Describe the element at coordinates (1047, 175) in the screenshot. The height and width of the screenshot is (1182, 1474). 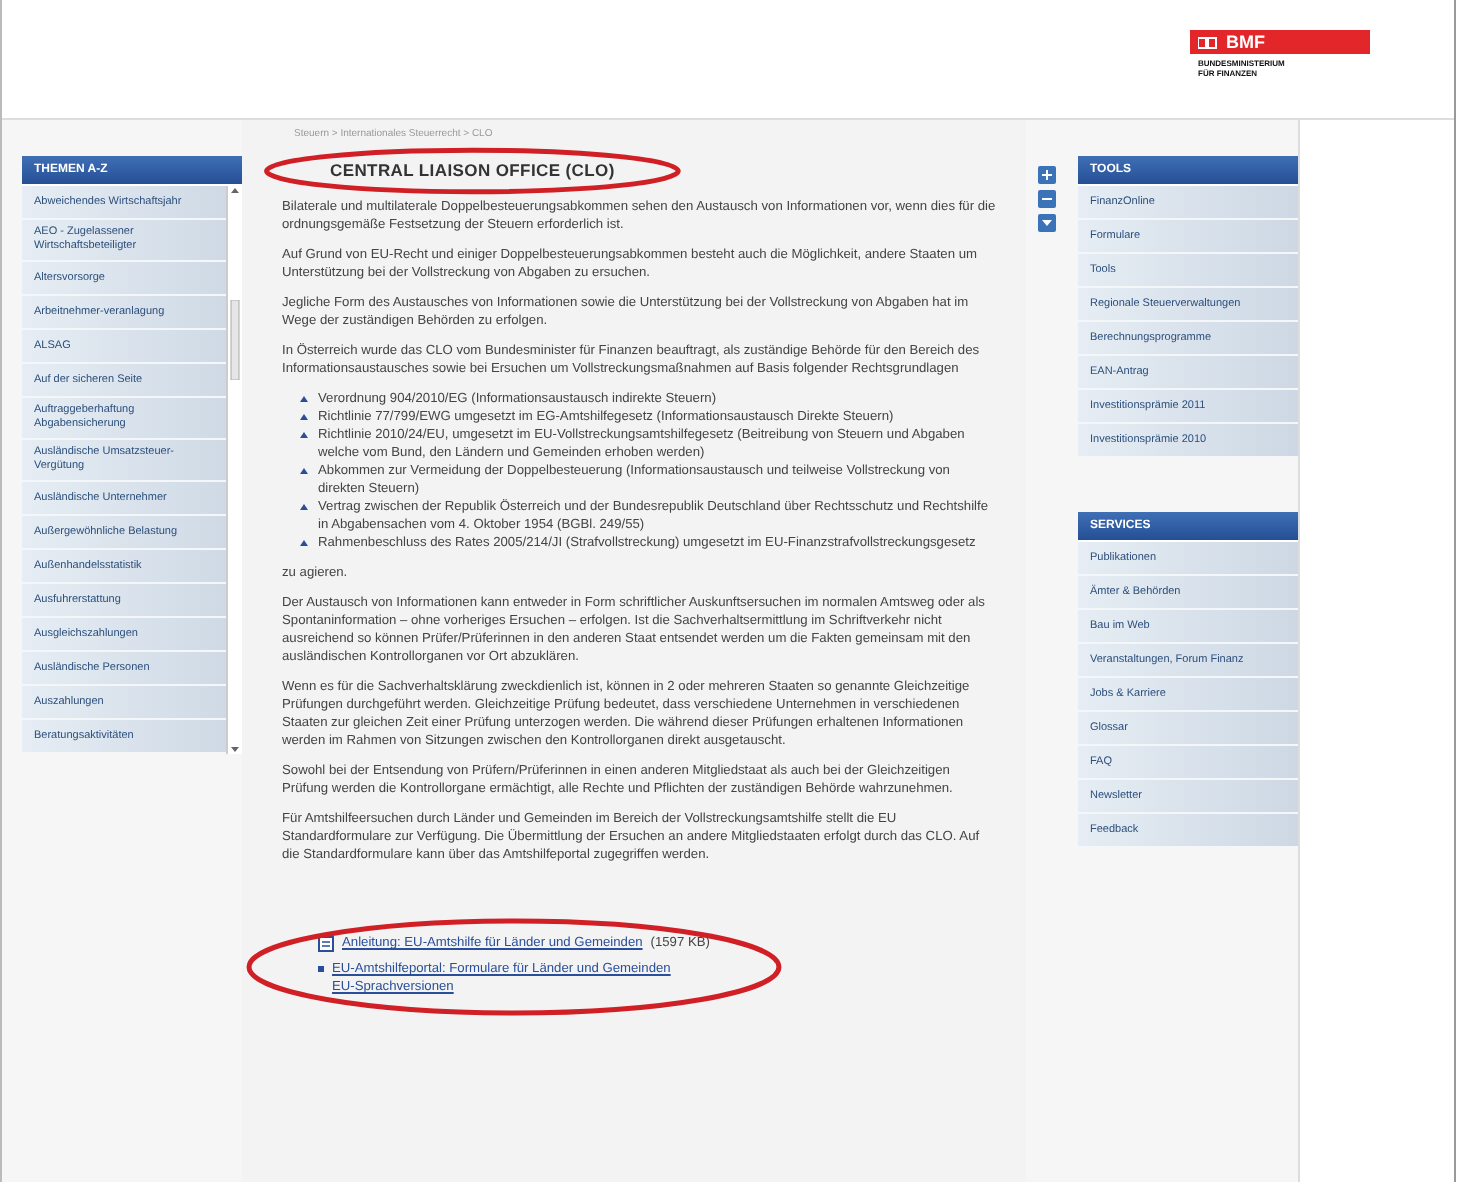
I see `plus-icon` at that location.